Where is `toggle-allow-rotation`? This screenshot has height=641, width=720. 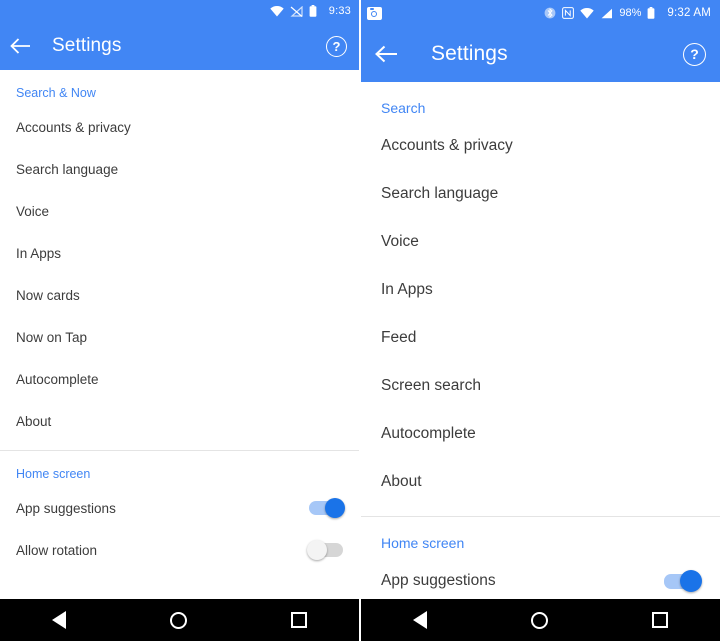 toggle-allow-rotation is located at coordinates (325, 550).